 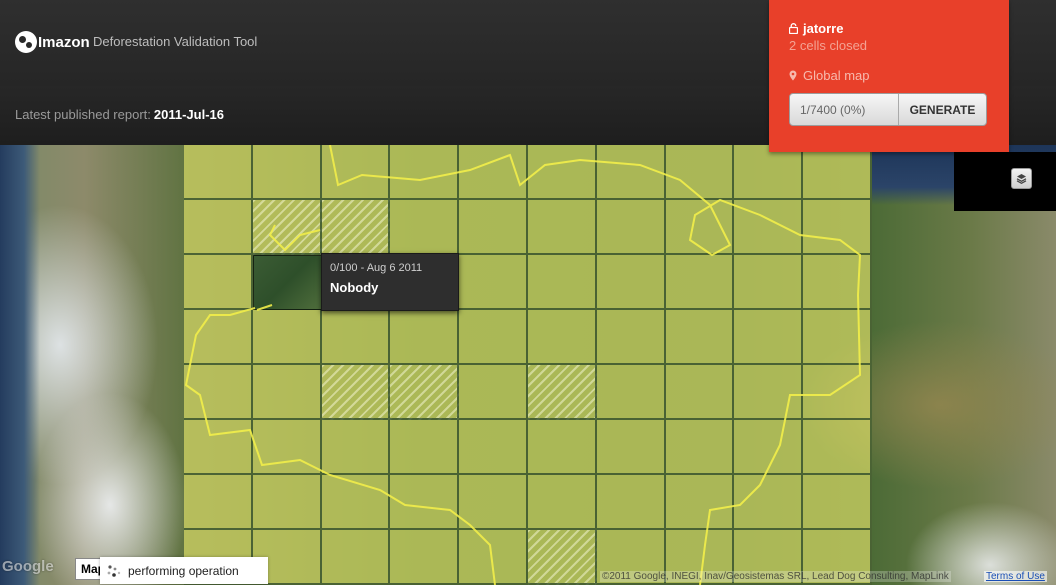 What do you see at coordinates (354, 287) in the screenshot?
I see `tooltip-user: Nobody` at bounding box center [354, 287].